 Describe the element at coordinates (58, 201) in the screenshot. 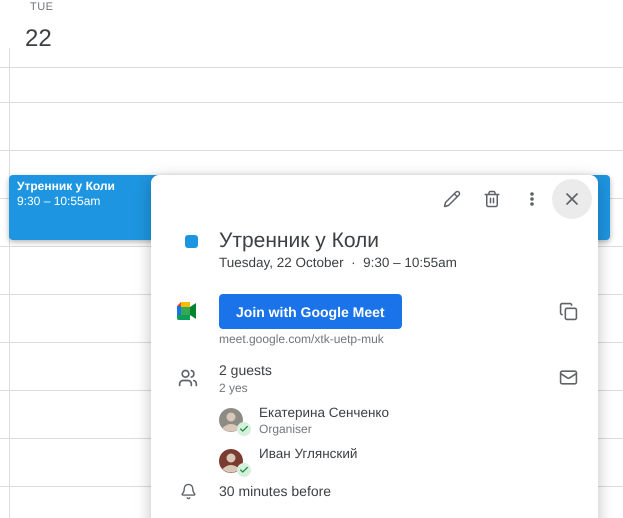

I see `event-time: 9:30 – 10:55am` at that location.